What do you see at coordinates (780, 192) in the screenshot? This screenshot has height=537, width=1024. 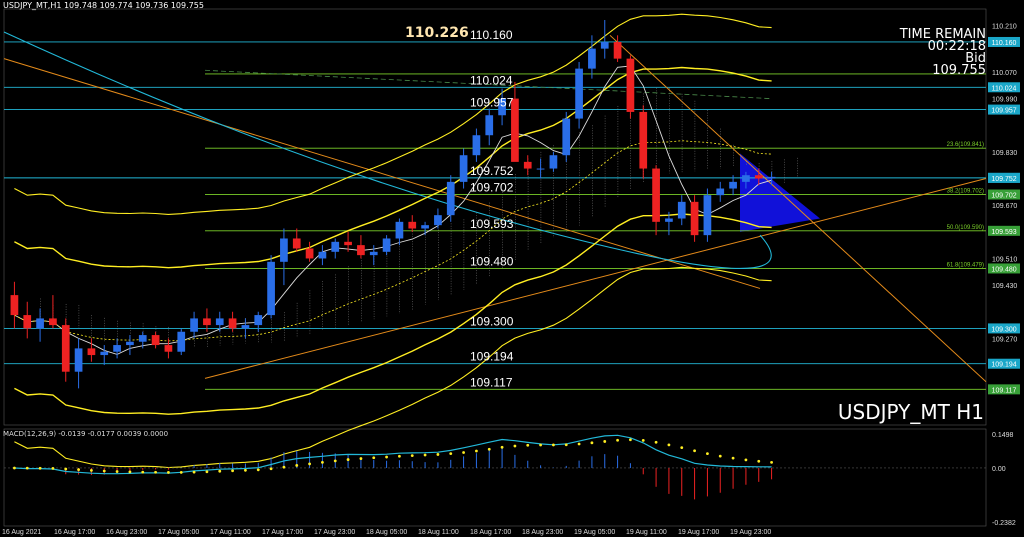 I see `triangle-pattern-fill` at bounding box center [780, 192].